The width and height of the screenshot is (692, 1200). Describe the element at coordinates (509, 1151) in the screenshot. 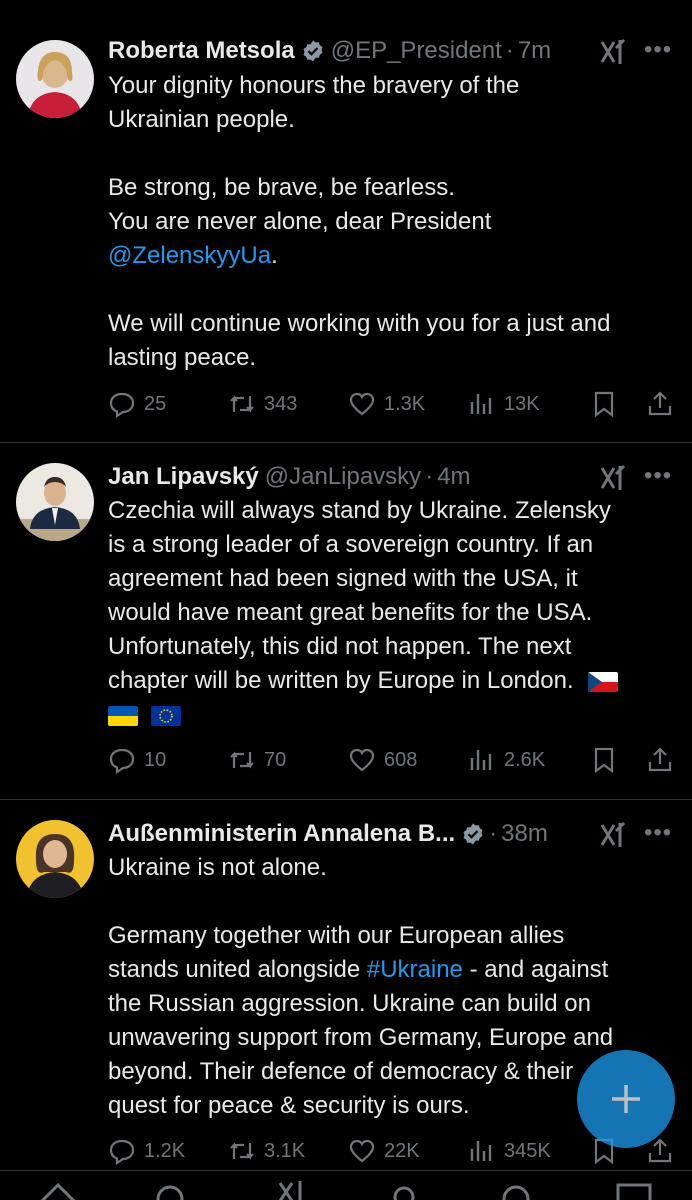

I see `views-button: 345K` at that location.